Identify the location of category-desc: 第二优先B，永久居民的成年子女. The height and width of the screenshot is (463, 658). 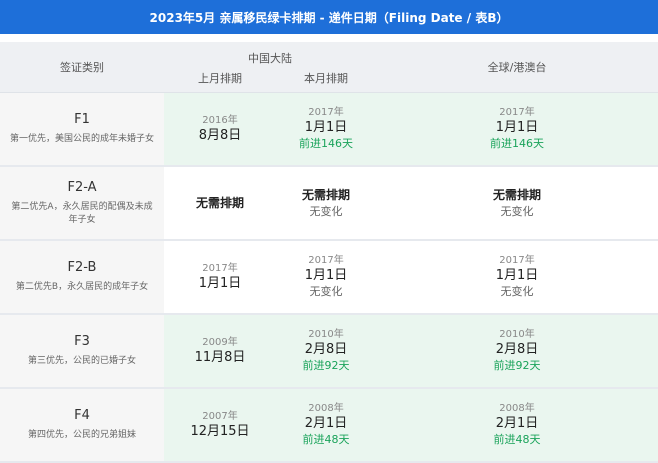
(82, 287).